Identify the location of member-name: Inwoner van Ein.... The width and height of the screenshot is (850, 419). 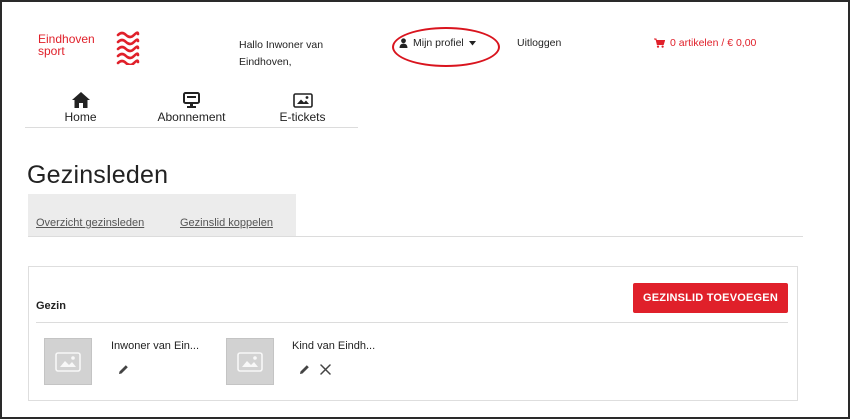
(155, 346).